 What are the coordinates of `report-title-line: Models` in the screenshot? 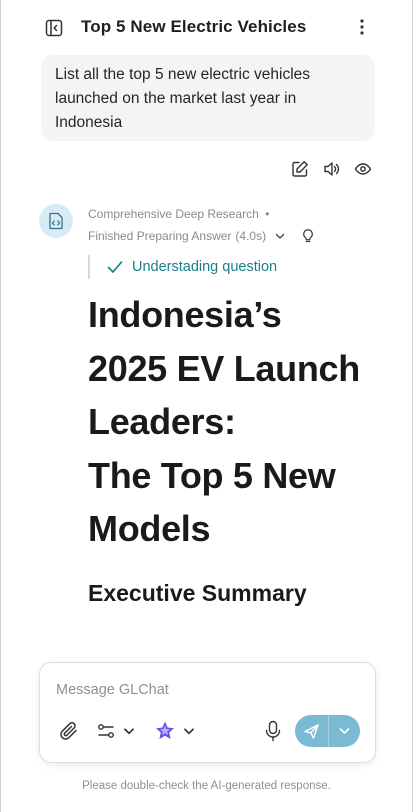 It's located at (149, 528).